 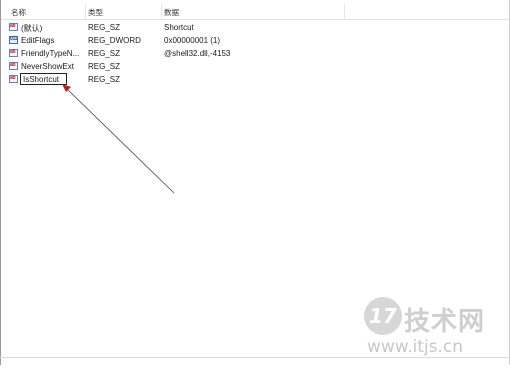 What do you see at coordinates (383, 316) in the screenshot?
I see `watermark-number: 17` at bounding box center [383, 316].